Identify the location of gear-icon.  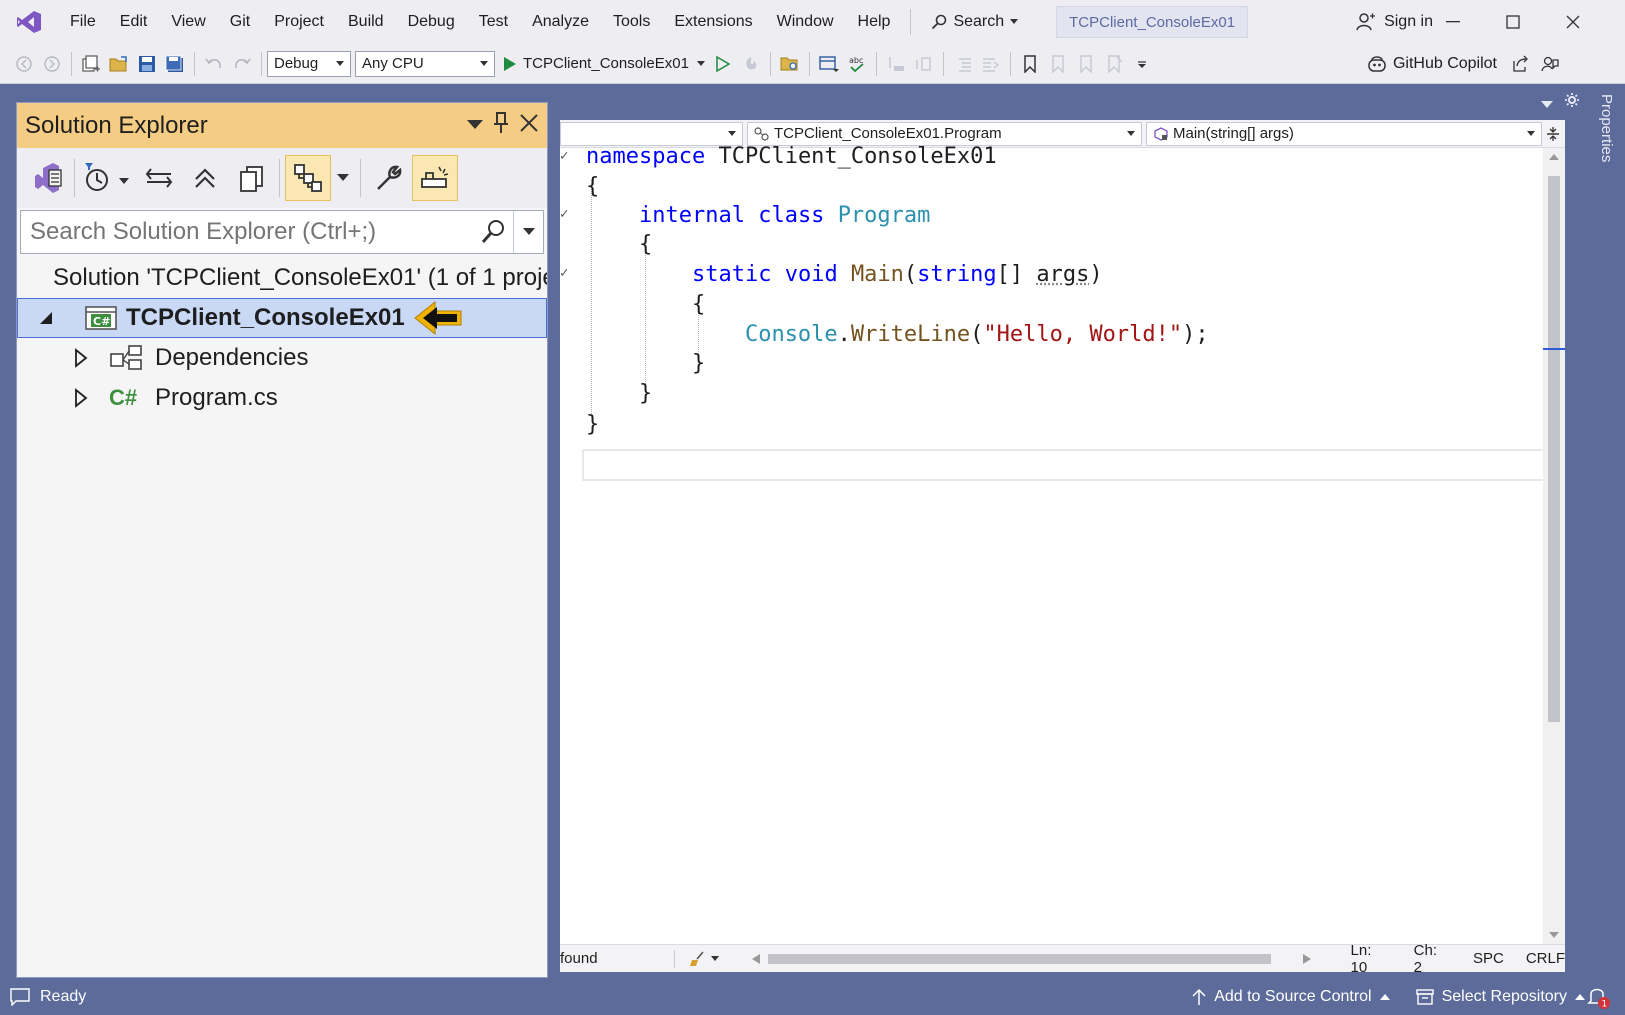
(1572, 100).